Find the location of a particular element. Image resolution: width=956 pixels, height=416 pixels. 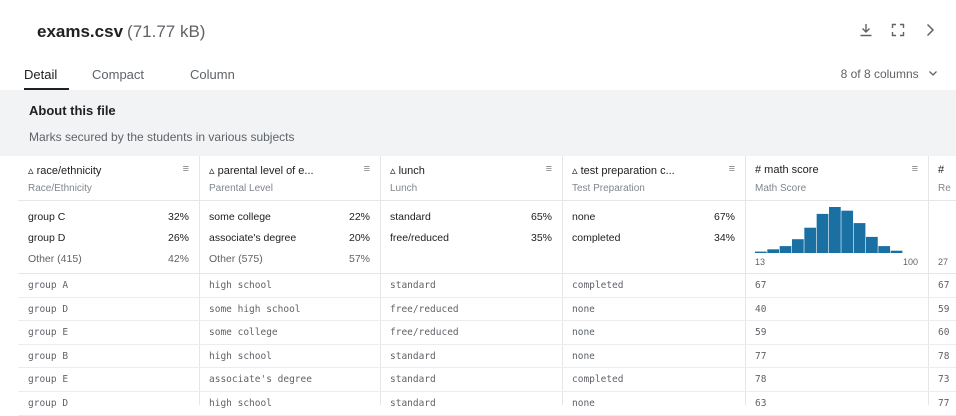

stat-percent: 42% is located at coordinates (178, 259).